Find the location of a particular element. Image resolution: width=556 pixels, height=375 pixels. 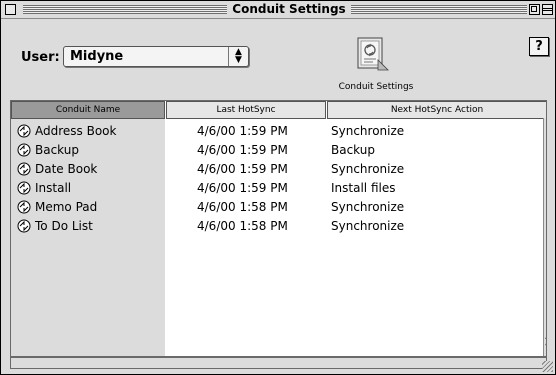

conduit-name: Address Book is located at coordinates (76, 131).